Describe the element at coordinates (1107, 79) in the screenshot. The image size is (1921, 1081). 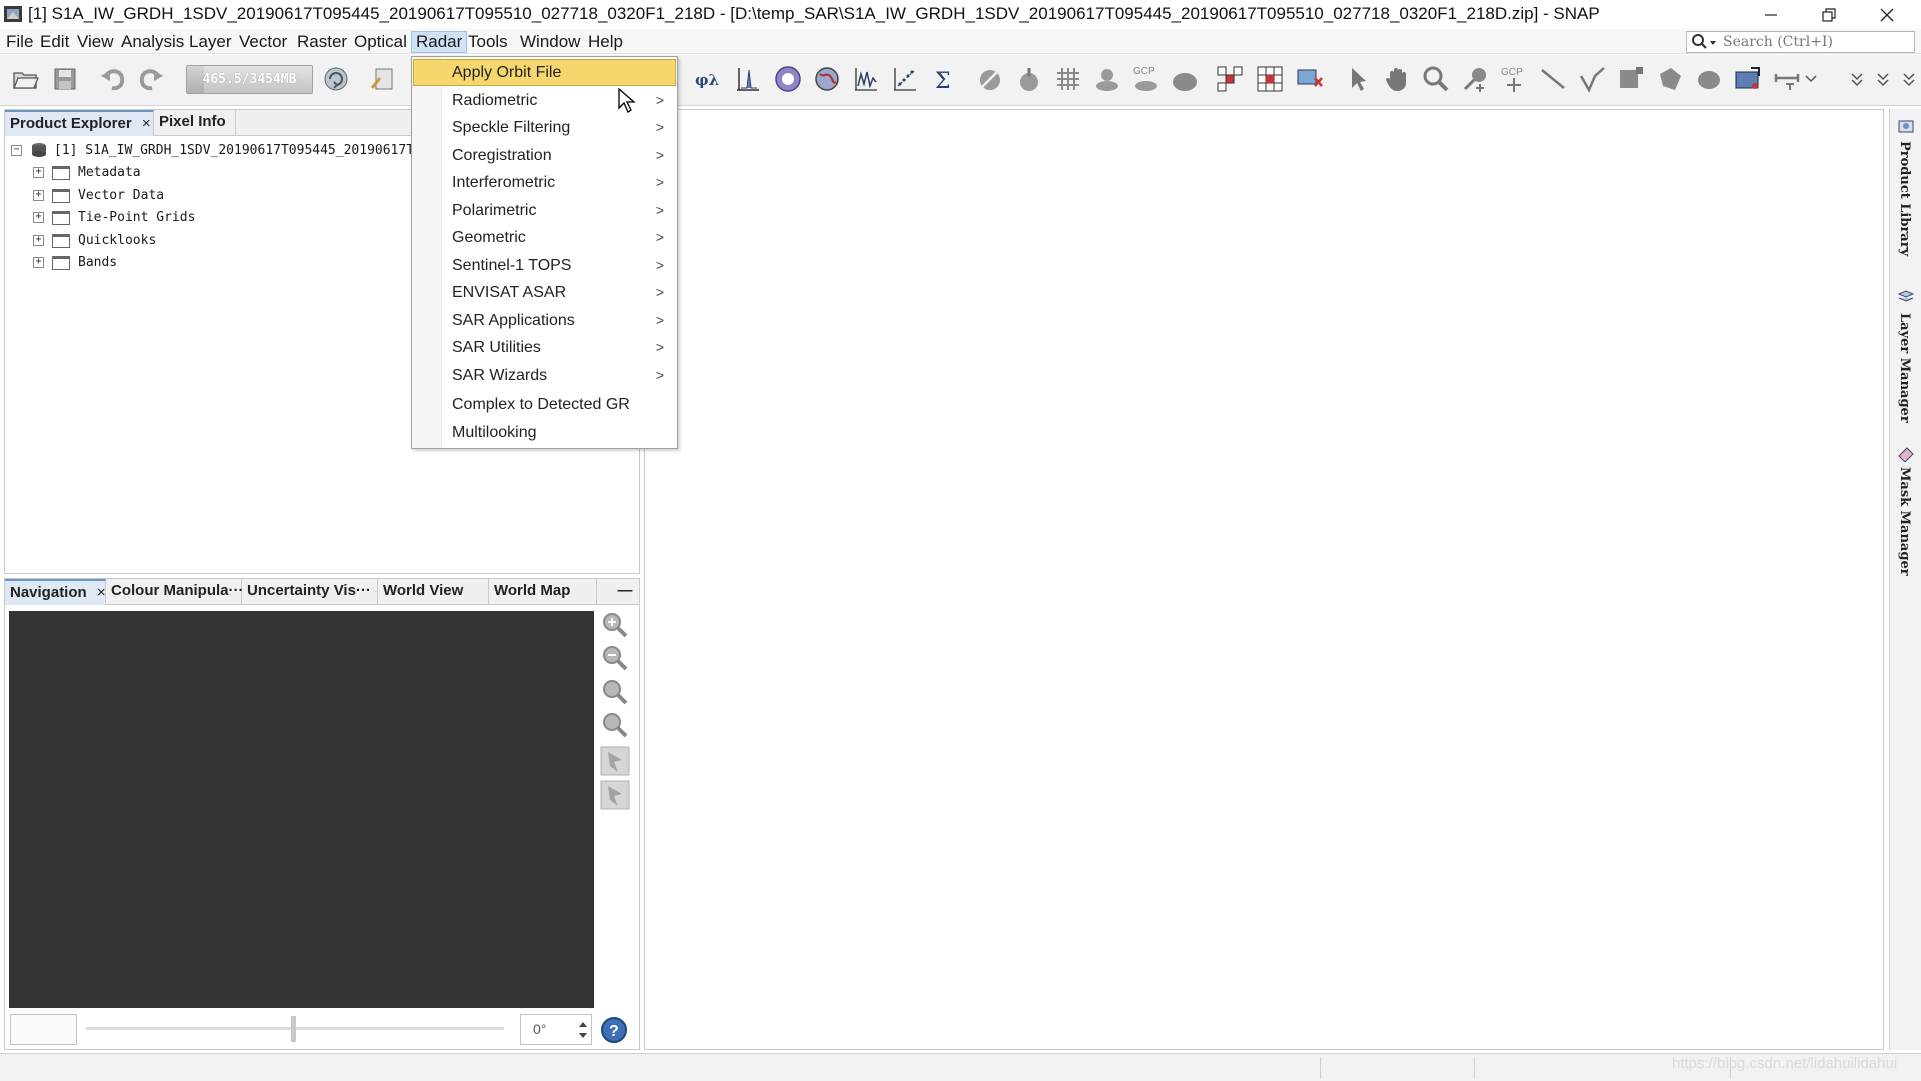
I see `pin-manager-icon` at that location.